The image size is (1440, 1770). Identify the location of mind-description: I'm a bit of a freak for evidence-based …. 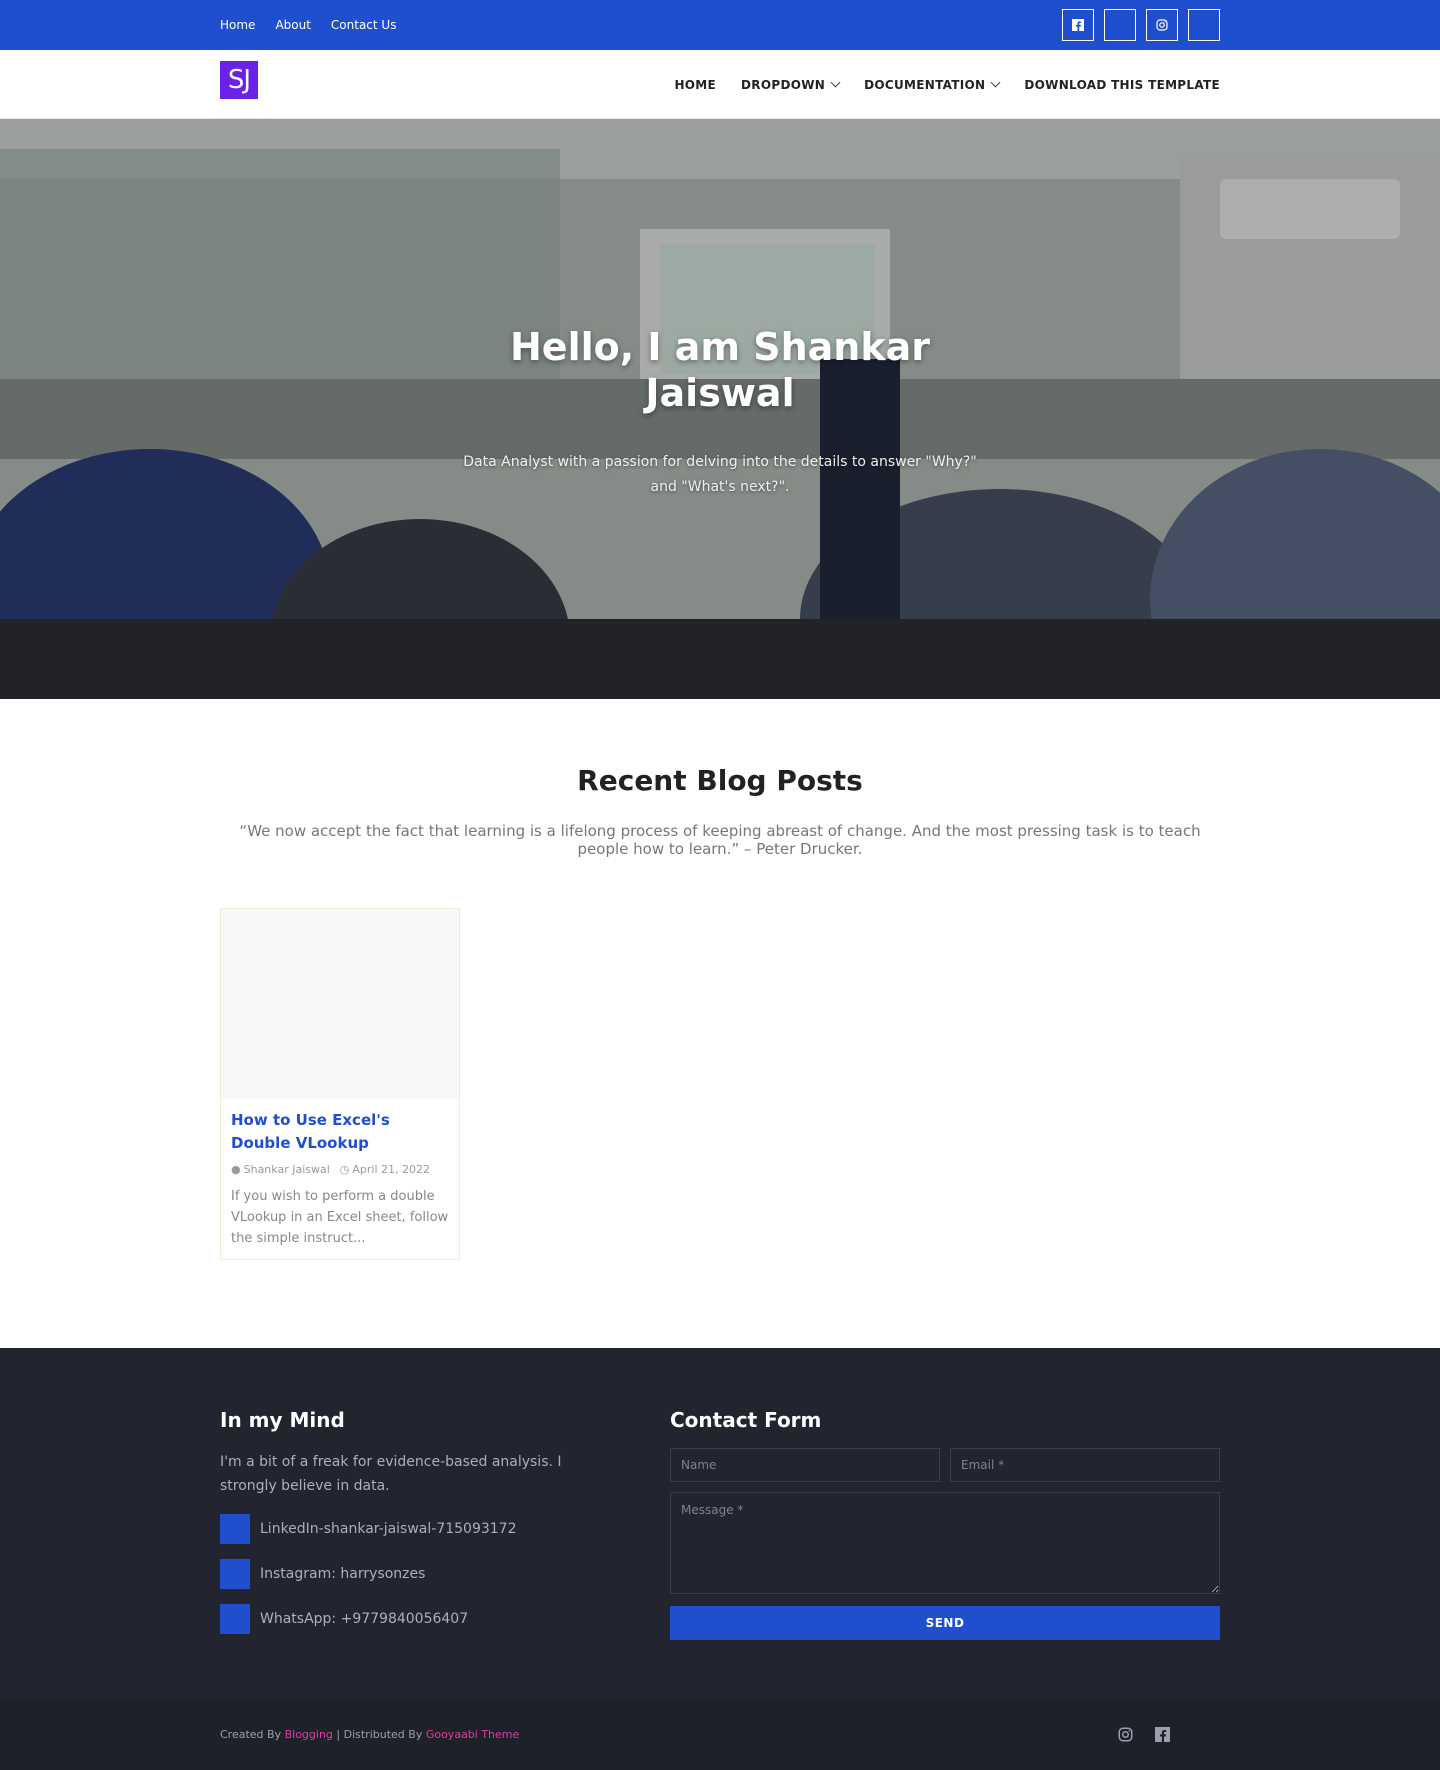
(391, 1474).